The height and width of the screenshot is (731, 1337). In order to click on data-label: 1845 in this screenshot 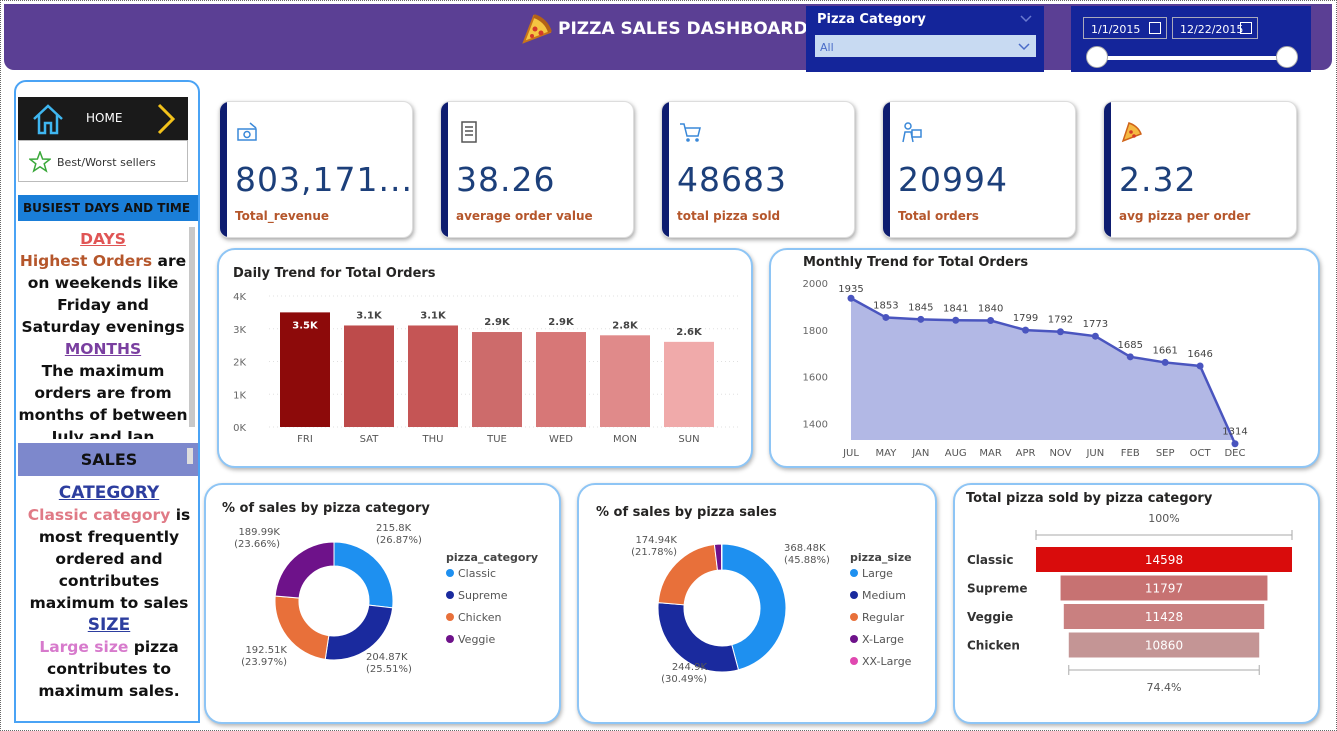, I will do `click(920, 307)`.